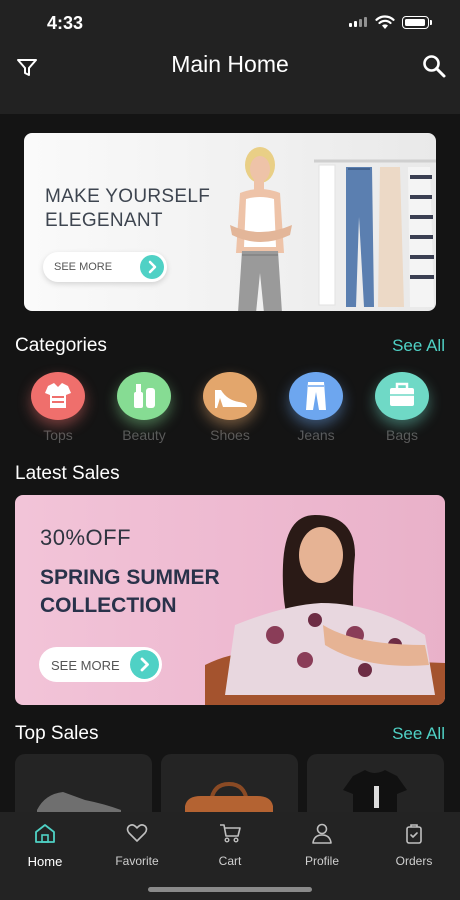  What do you see at coordinates (230, 435) in the screenshot?
I see `category-label: Shoes` at bounding box center [230, 435].